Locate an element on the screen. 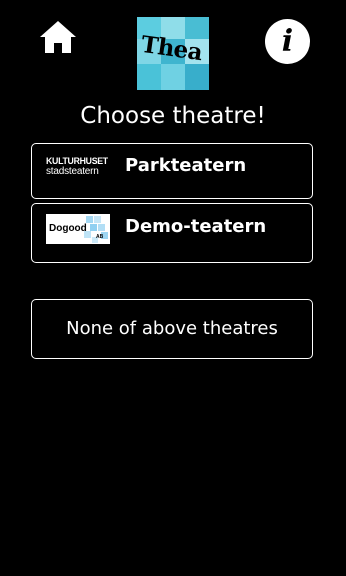 This screenshot has height=576, width=346. dogood-logo: Dogood AB is located at coordinates (78, 229).